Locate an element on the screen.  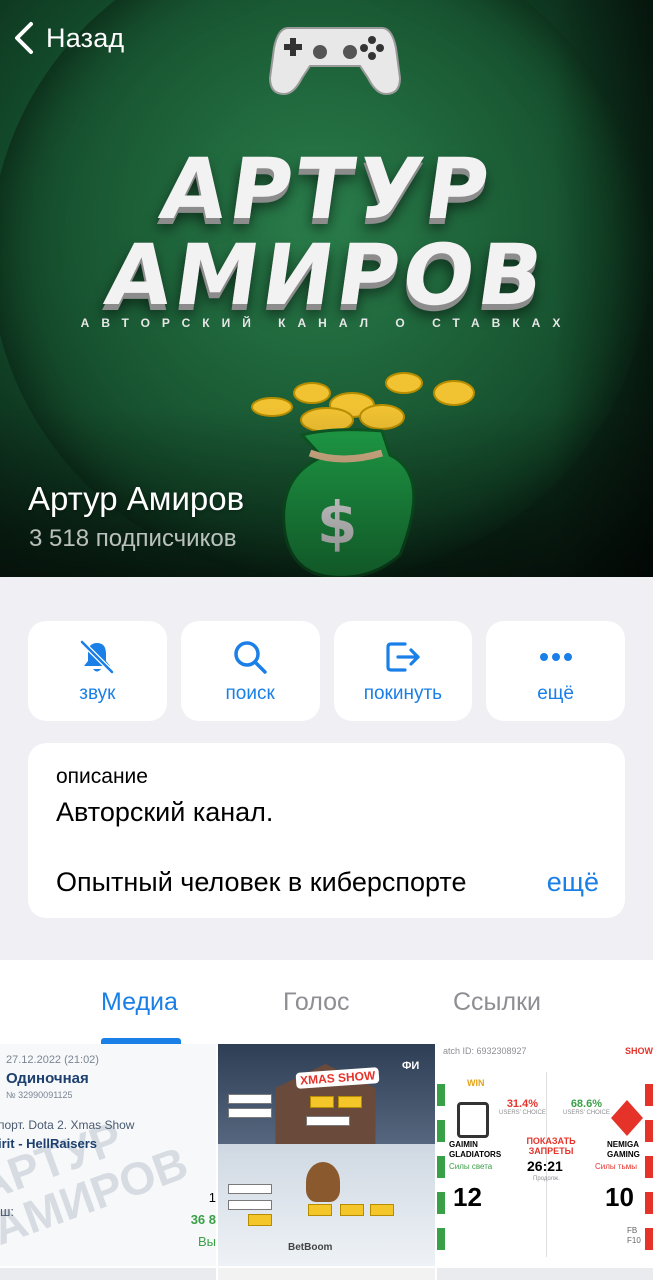
description-more-link: ещё is located at coordinates (573, 882).